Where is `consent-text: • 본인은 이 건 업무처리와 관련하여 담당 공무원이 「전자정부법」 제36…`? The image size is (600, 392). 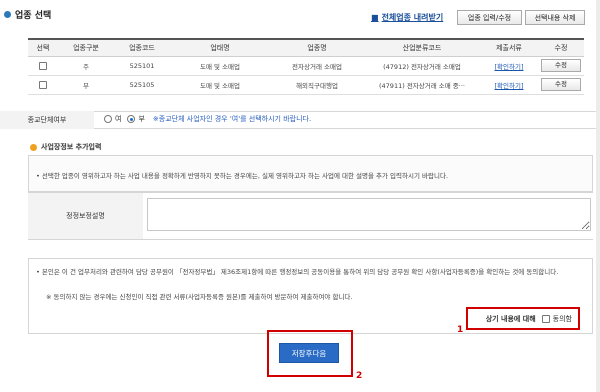
consent-text: • 본인은 이 건 업무처리와 관련하여 담당 공무원이 「전자정부법」 제36… is located at coordinates (297, 272).